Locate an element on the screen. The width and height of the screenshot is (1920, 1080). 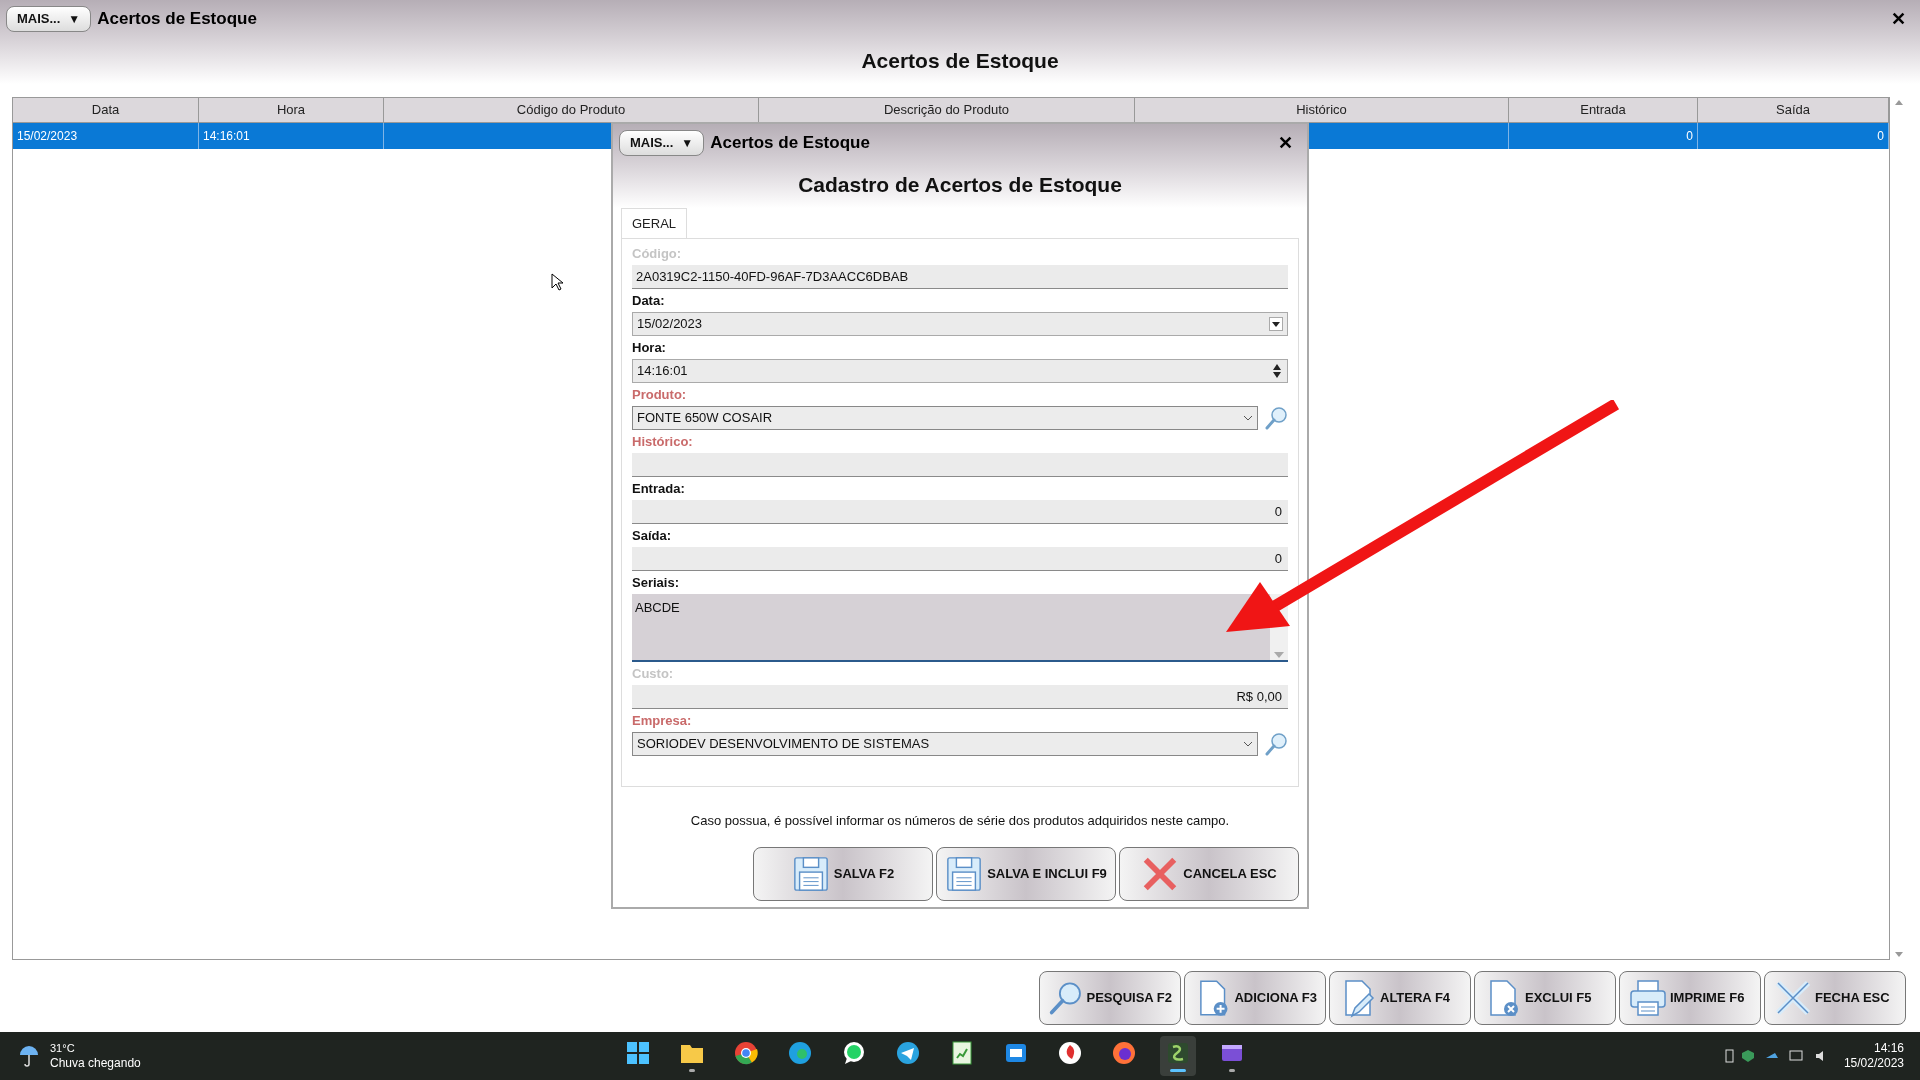
page-heading: Acertos de Estoque is located at coordinates (960, 61).